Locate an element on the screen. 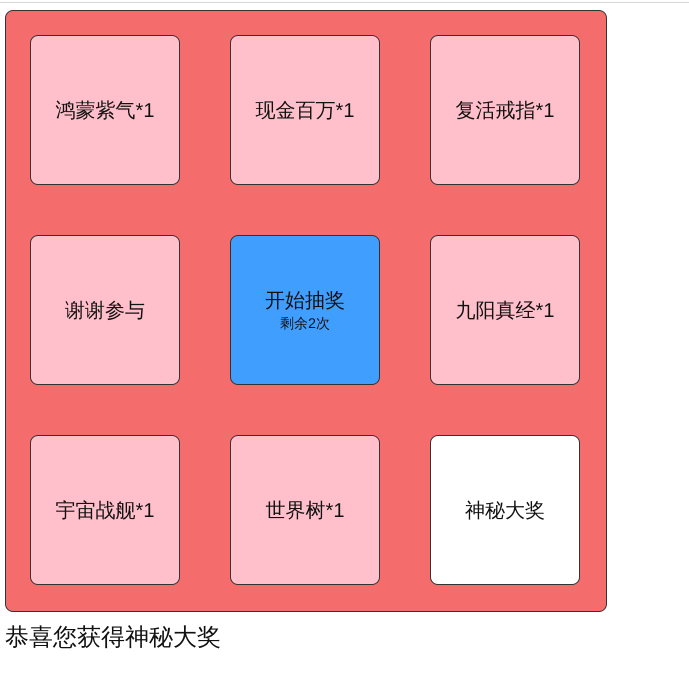 The image size is (689, 673). prize-tile: 谢谢参与 is located at coordinates (105, 310).